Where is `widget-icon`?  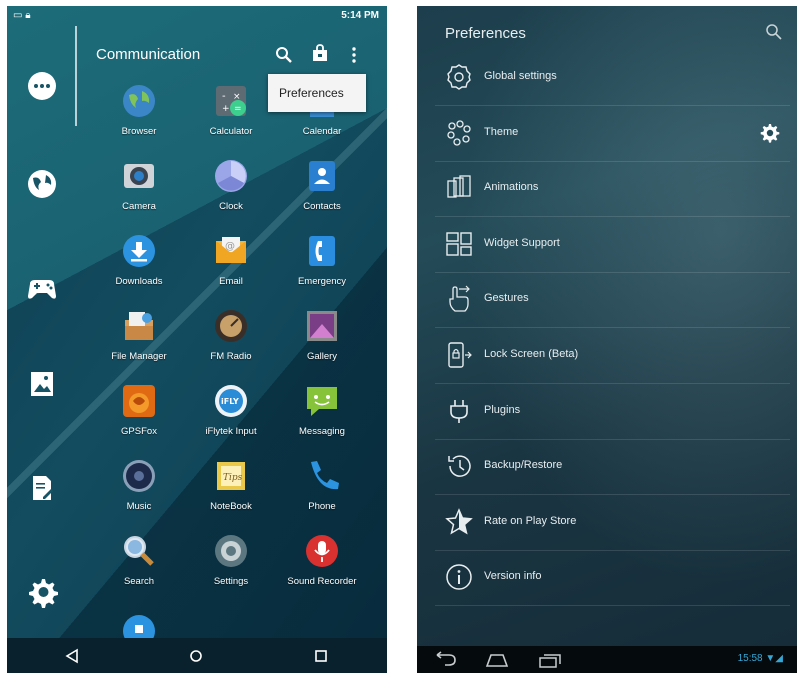 widget-icon is located at coordinates (459, 244).